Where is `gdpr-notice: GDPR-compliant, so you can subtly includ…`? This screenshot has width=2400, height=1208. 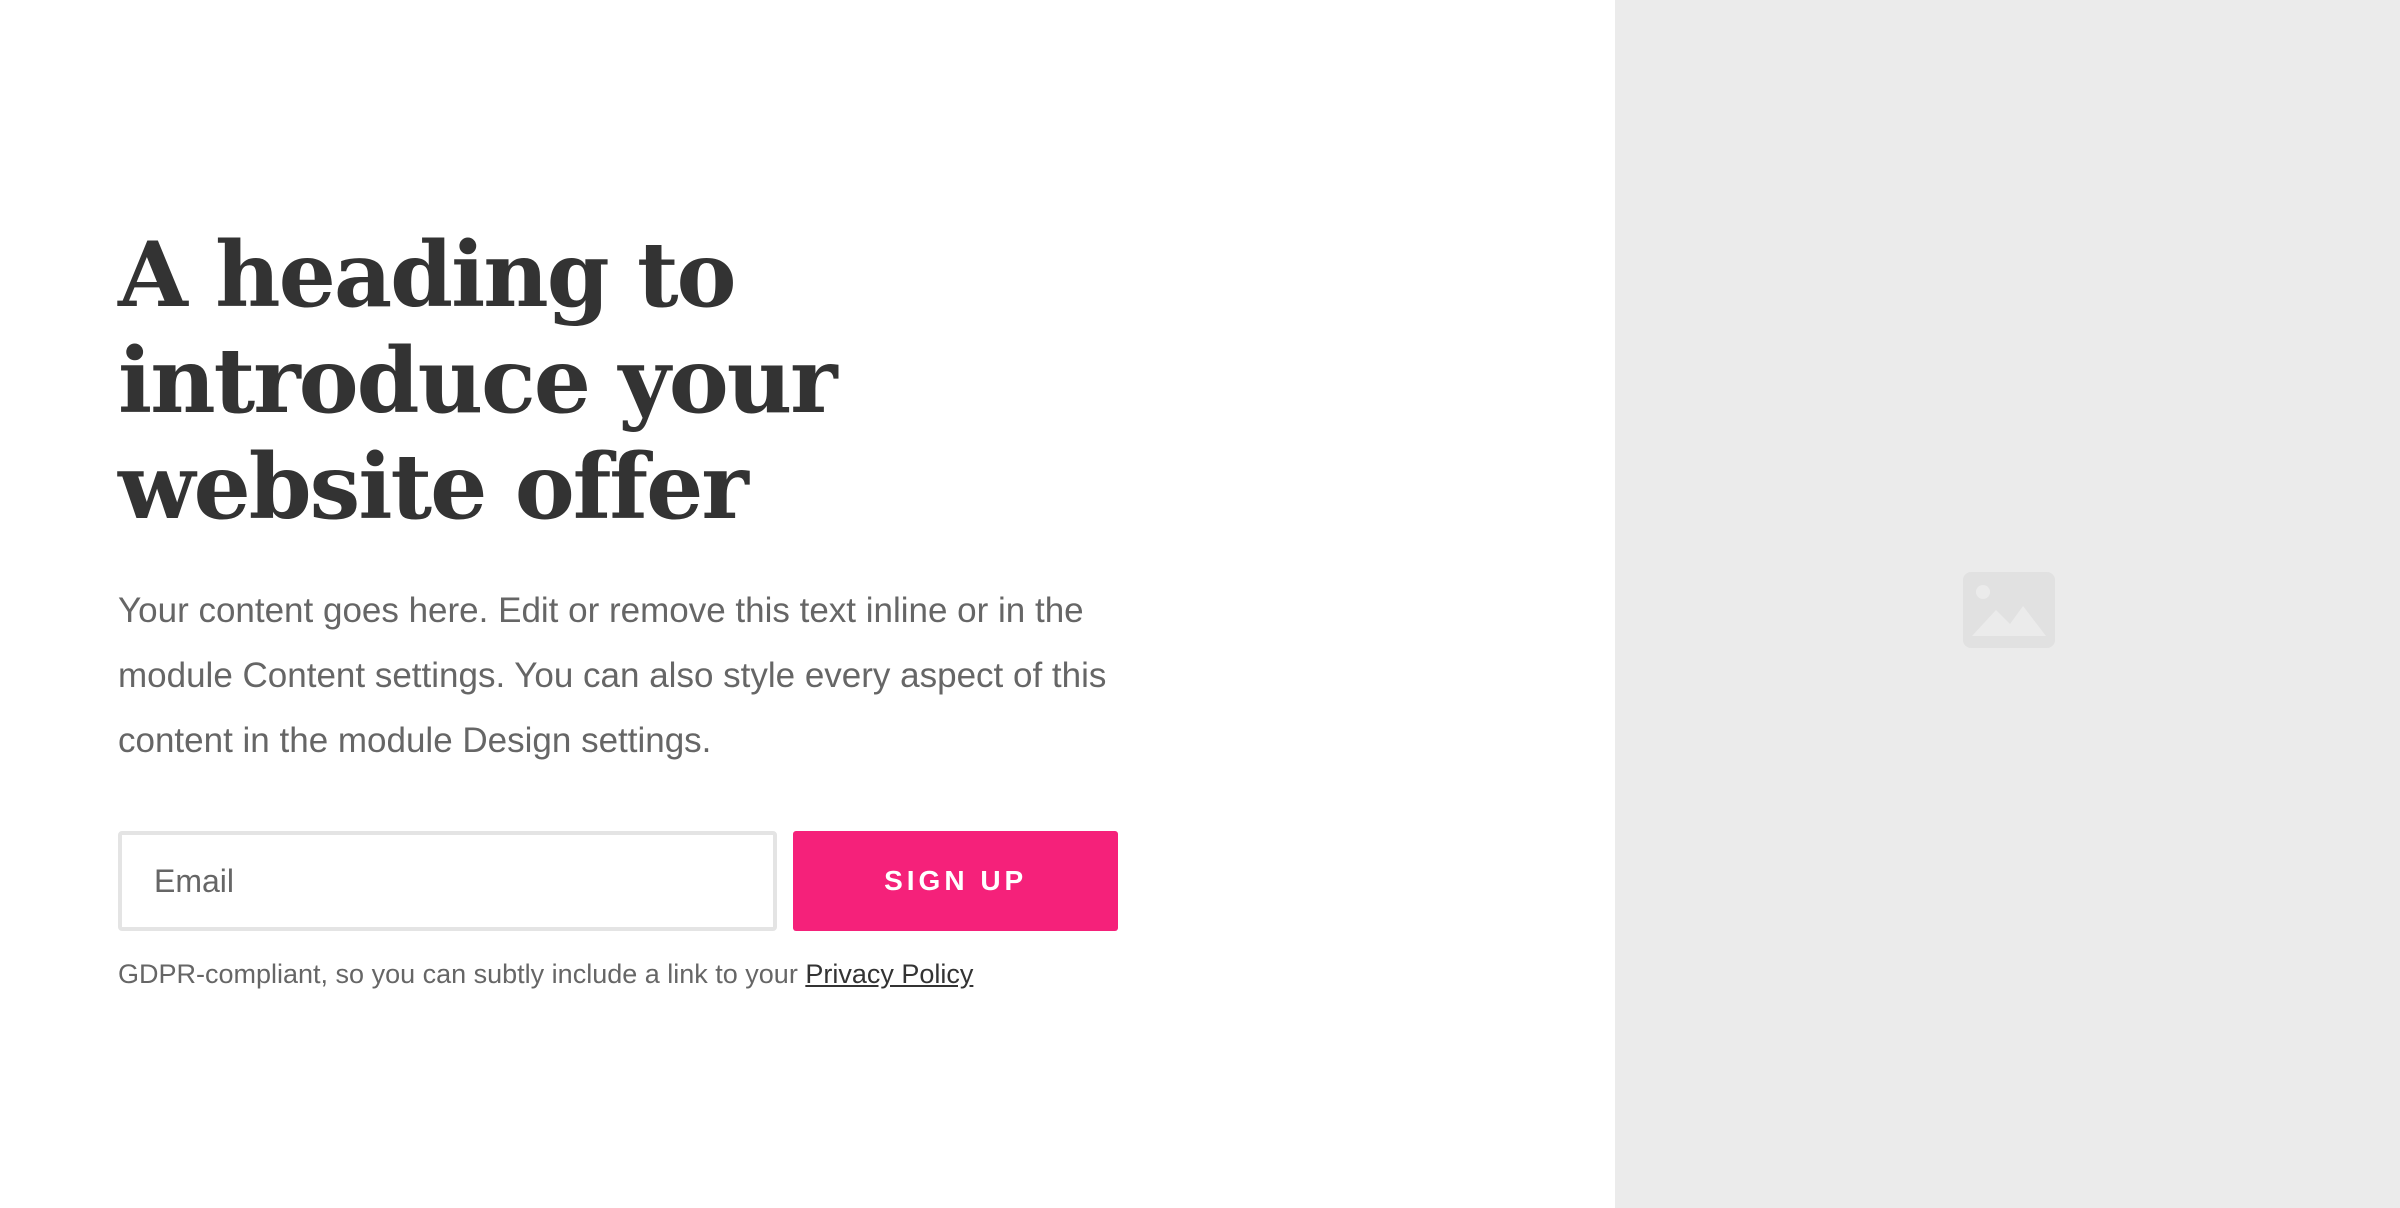 gdpr-notice: GDPR-compliant, so you can subtly includ… is located at coordinates (618, 974).